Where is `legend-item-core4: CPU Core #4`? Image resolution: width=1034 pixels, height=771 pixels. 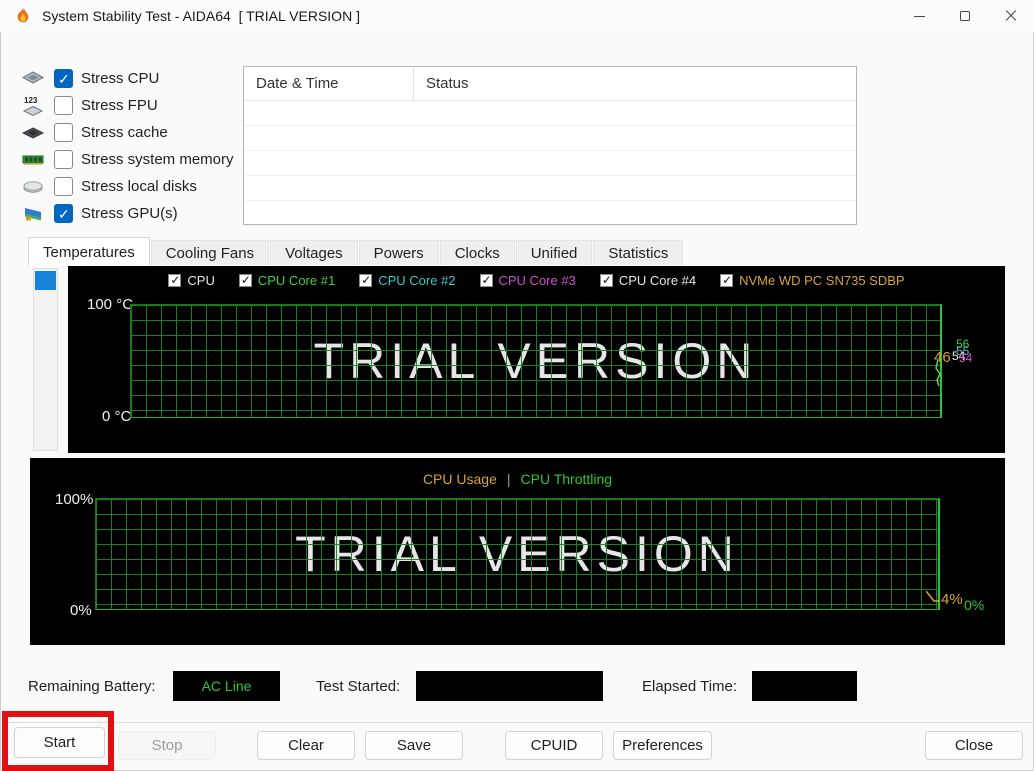 legend-item-core4: CPU Core #4 is located at coordinates (648, 280).